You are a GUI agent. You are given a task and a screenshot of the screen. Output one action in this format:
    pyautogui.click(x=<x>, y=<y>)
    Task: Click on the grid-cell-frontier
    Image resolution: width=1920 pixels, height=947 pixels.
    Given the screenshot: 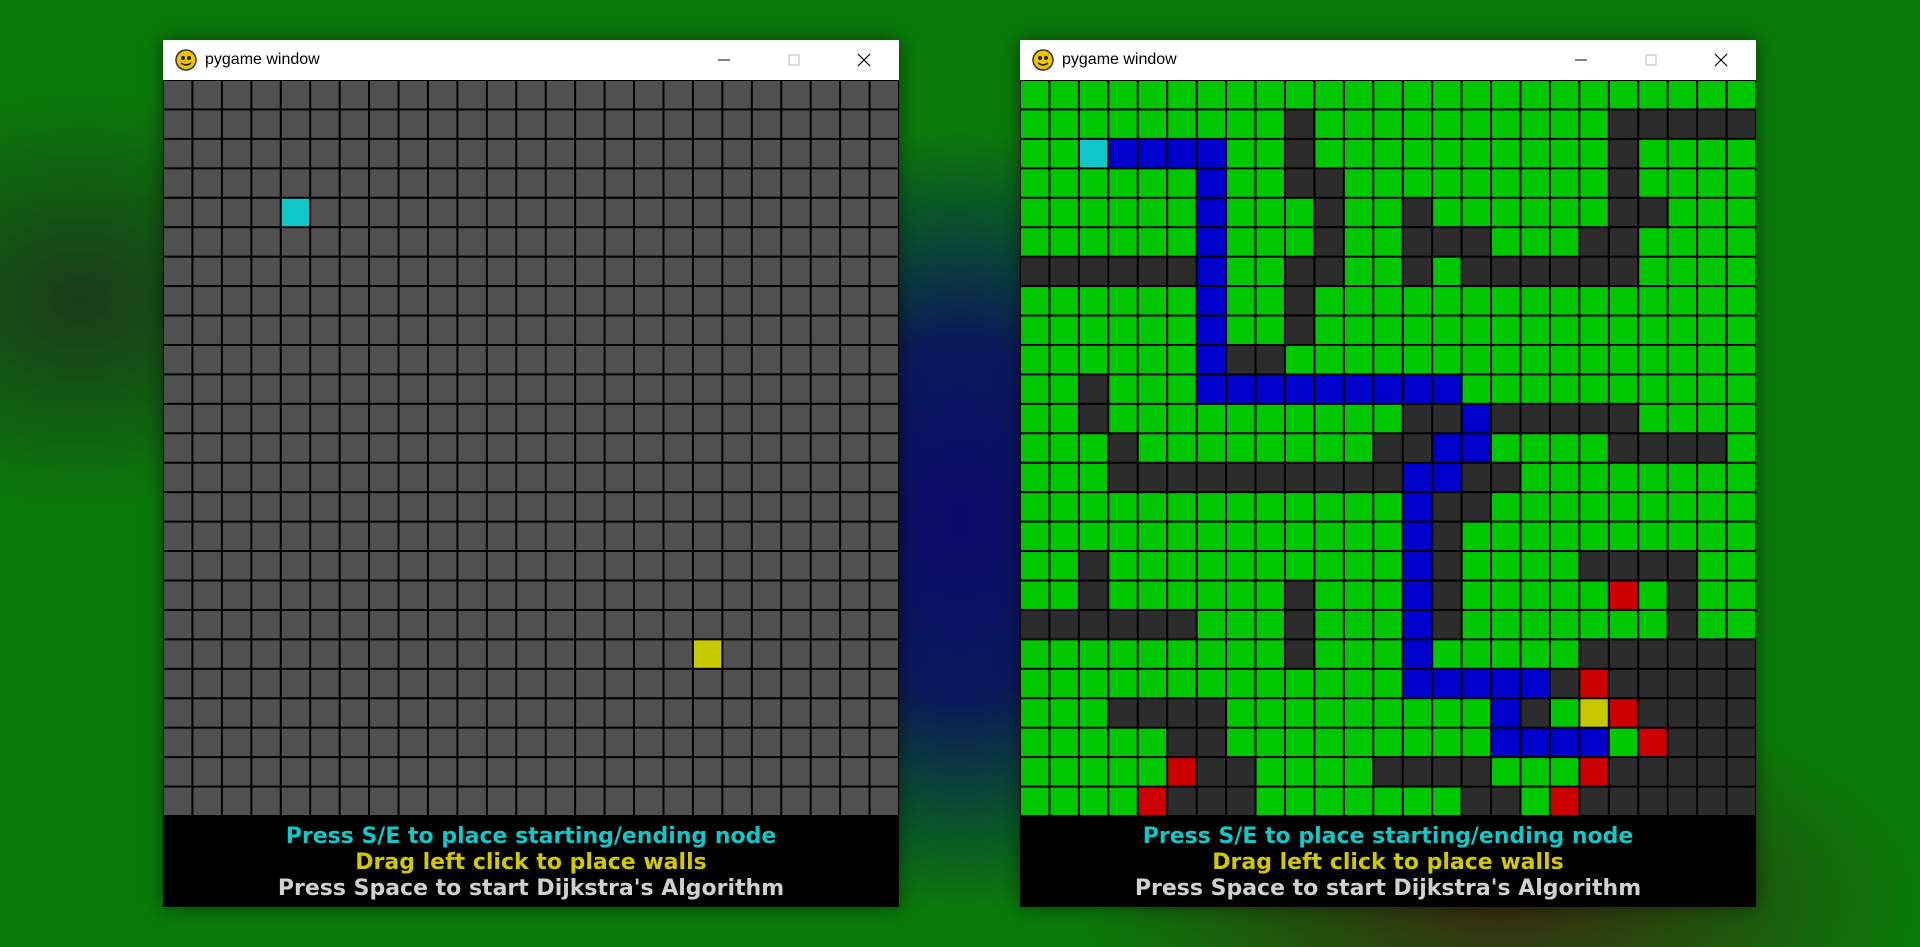 What is the action you would take?
    pyautogui.click(x=1594, y=772)
    